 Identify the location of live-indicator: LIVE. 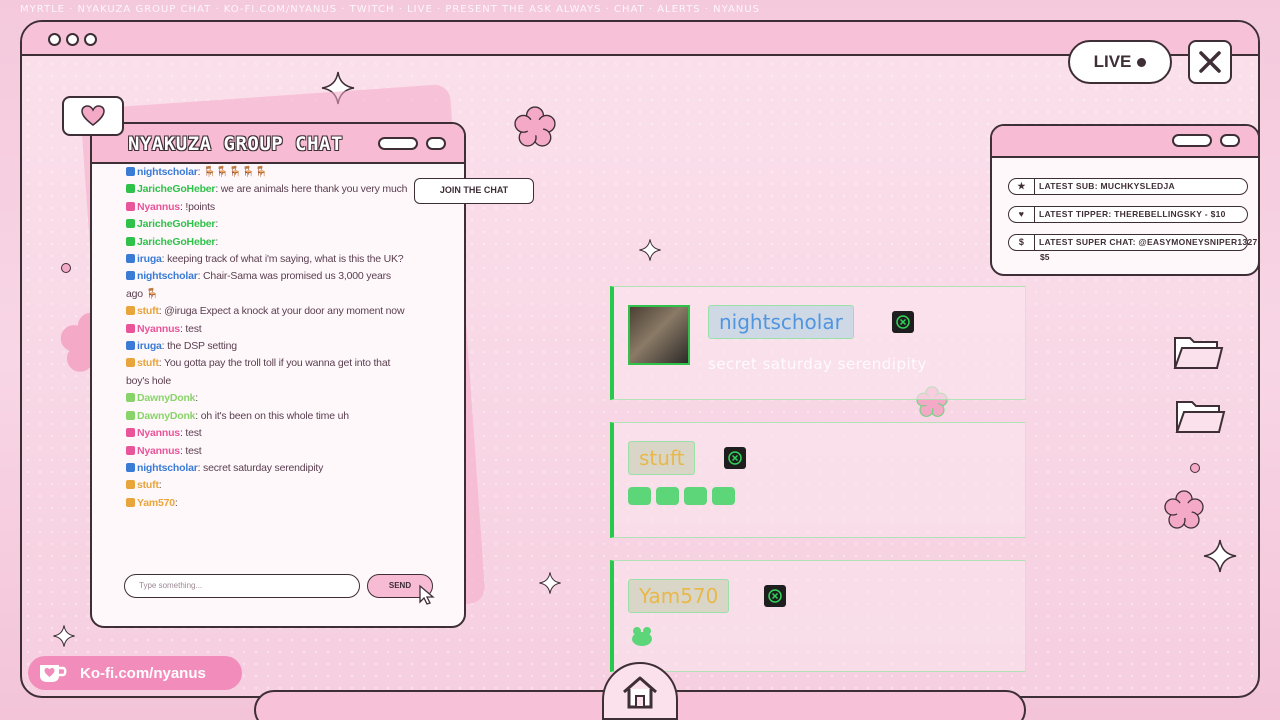
(1120, 62).